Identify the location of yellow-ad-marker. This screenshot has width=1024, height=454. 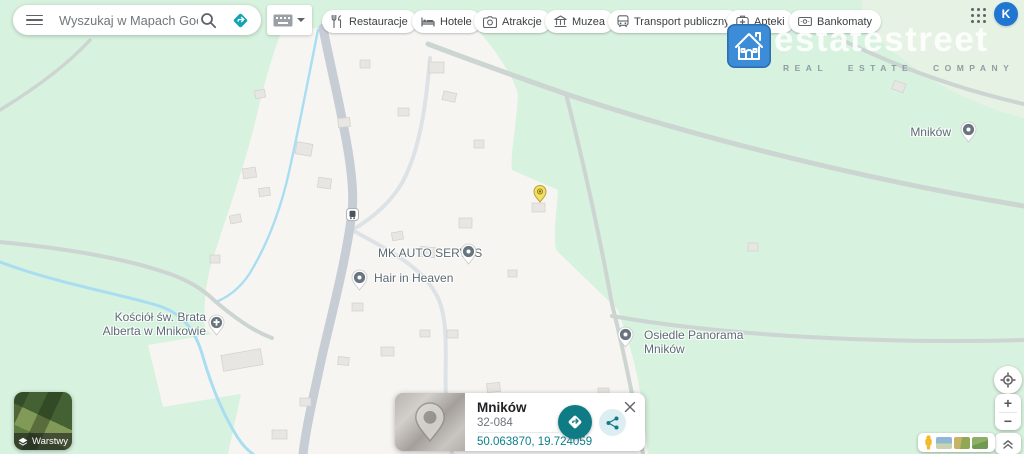
(540, 193).